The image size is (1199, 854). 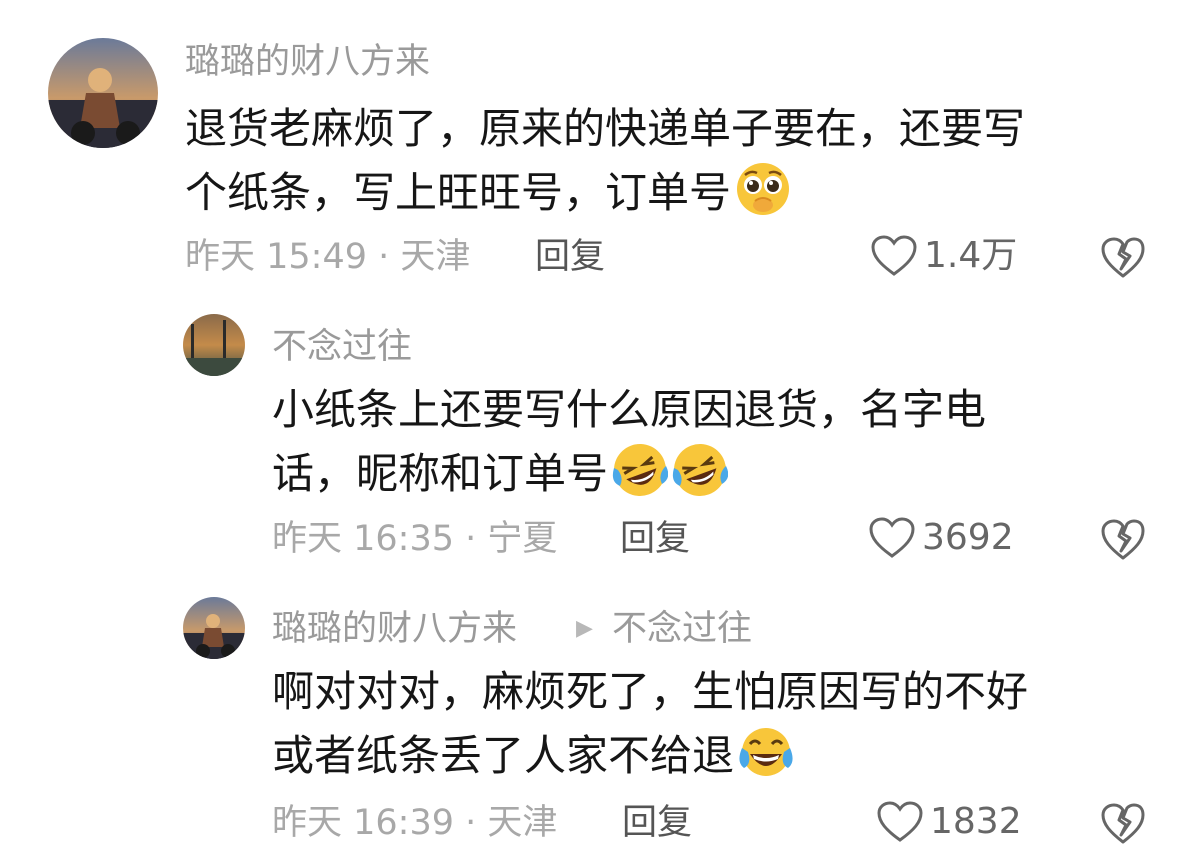 What do you see at coordinates (682, 629) in the screenshot?
I see `reply-to-username: 不念过往` at bounding box center [682, 629].